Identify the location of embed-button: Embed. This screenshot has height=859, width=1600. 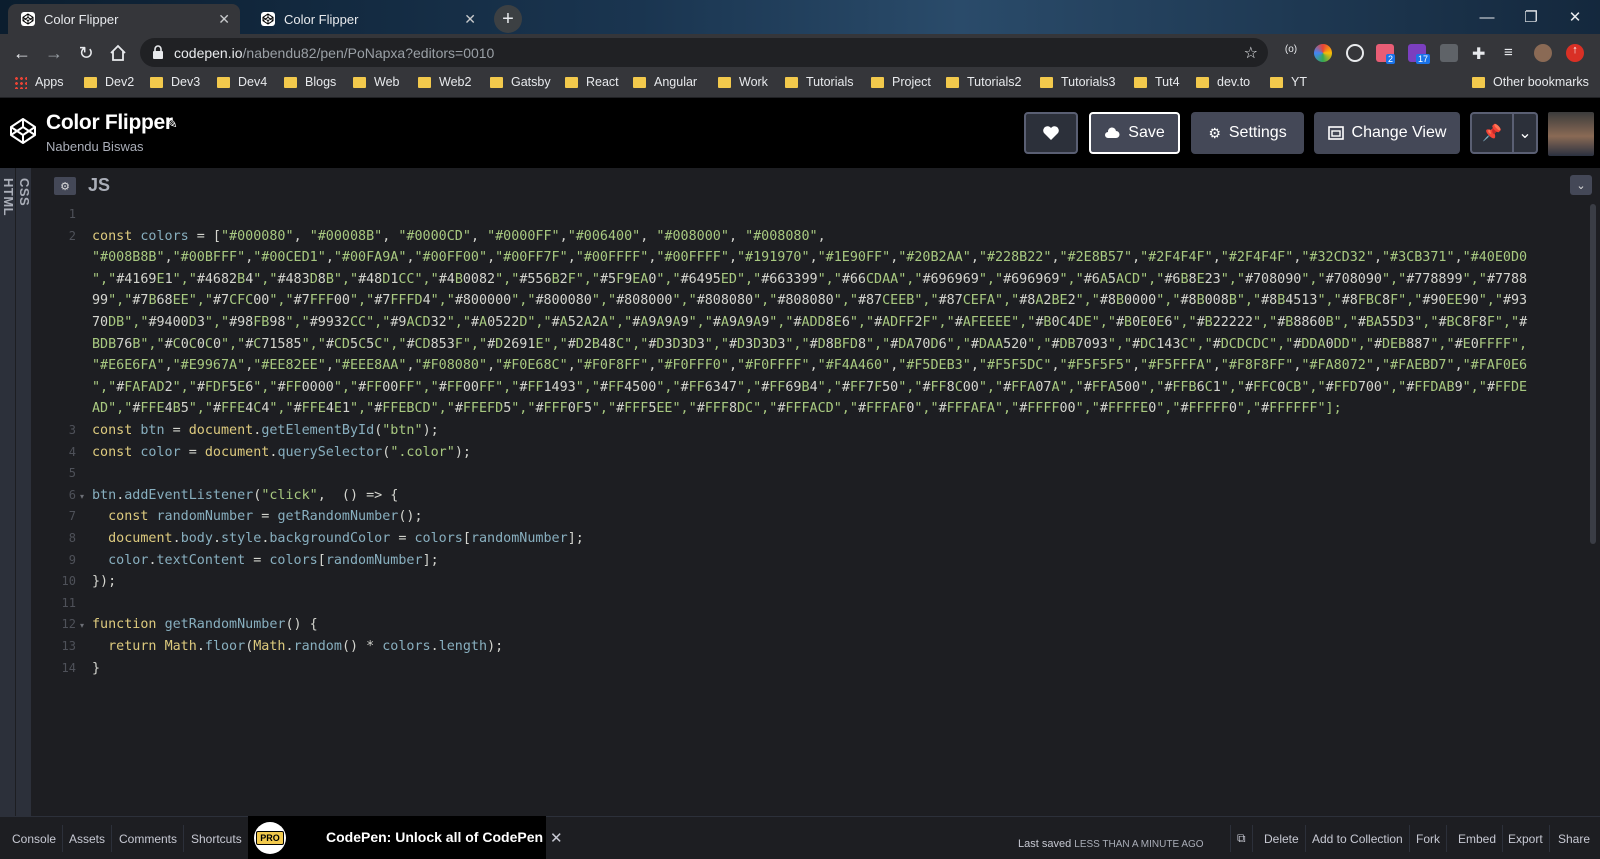
(1478, 838).